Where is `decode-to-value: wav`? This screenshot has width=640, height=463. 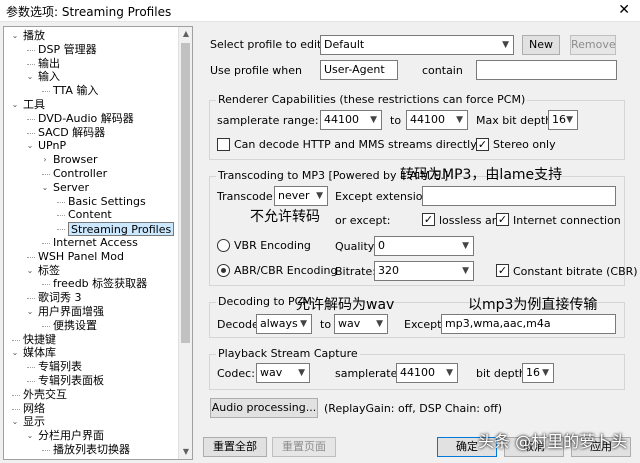
decode-to-value: wav is located at coordinates (349, 323).